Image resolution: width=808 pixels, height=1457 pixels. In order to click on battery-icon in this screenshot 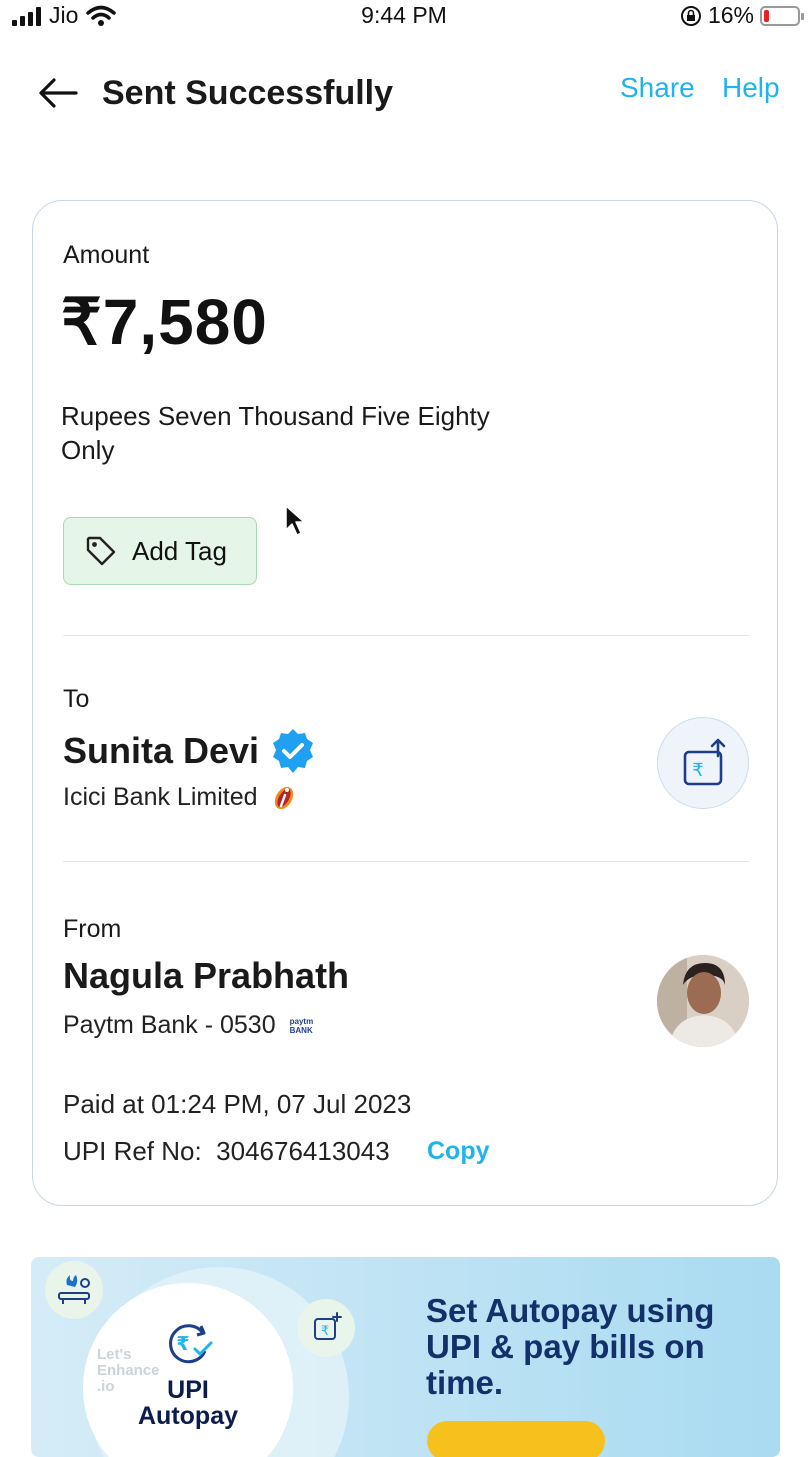, I will do `click(782, 15)`.